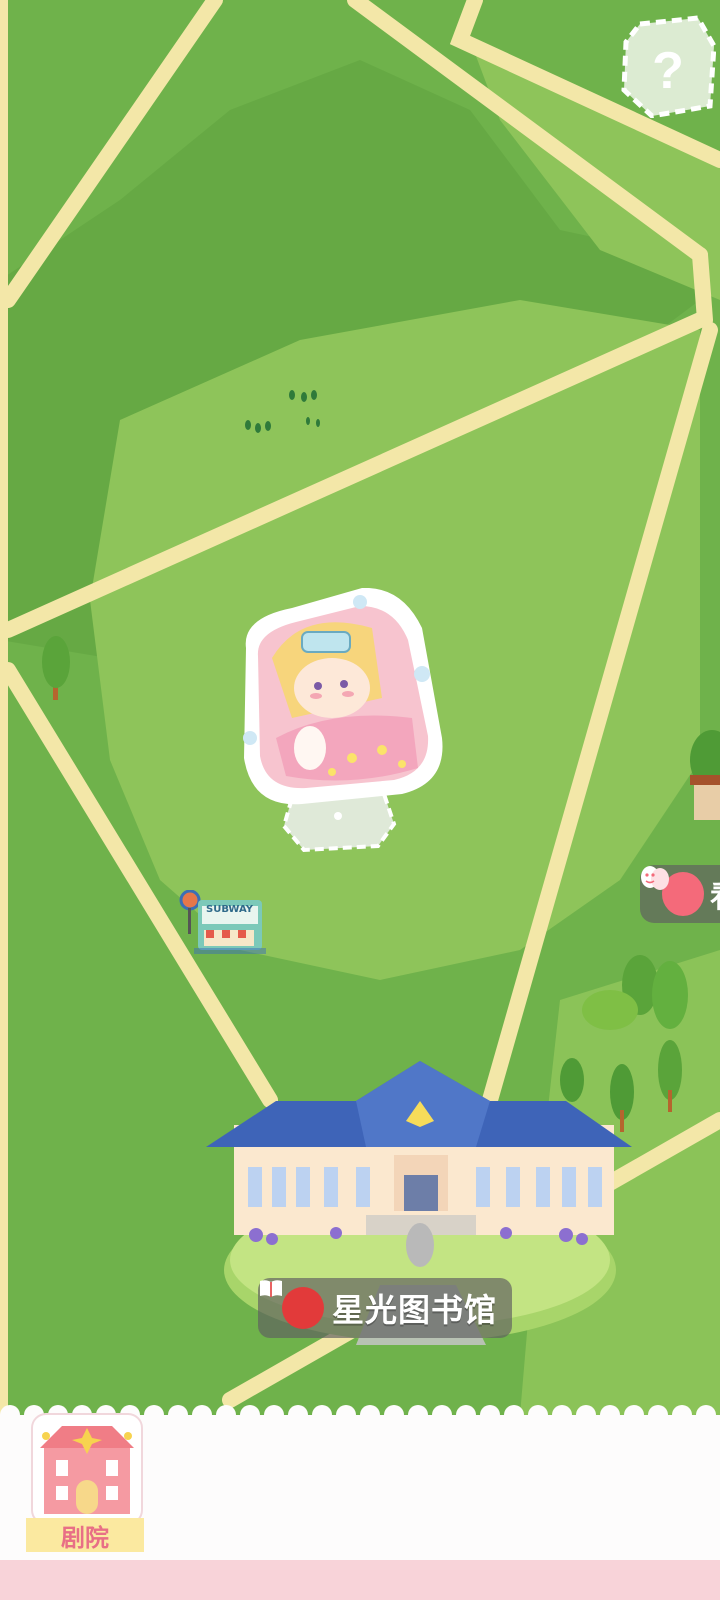  Describe the element at coordinates (85, 1537) in the screenshot. I see `theater-label-text: 剧院` at that location.